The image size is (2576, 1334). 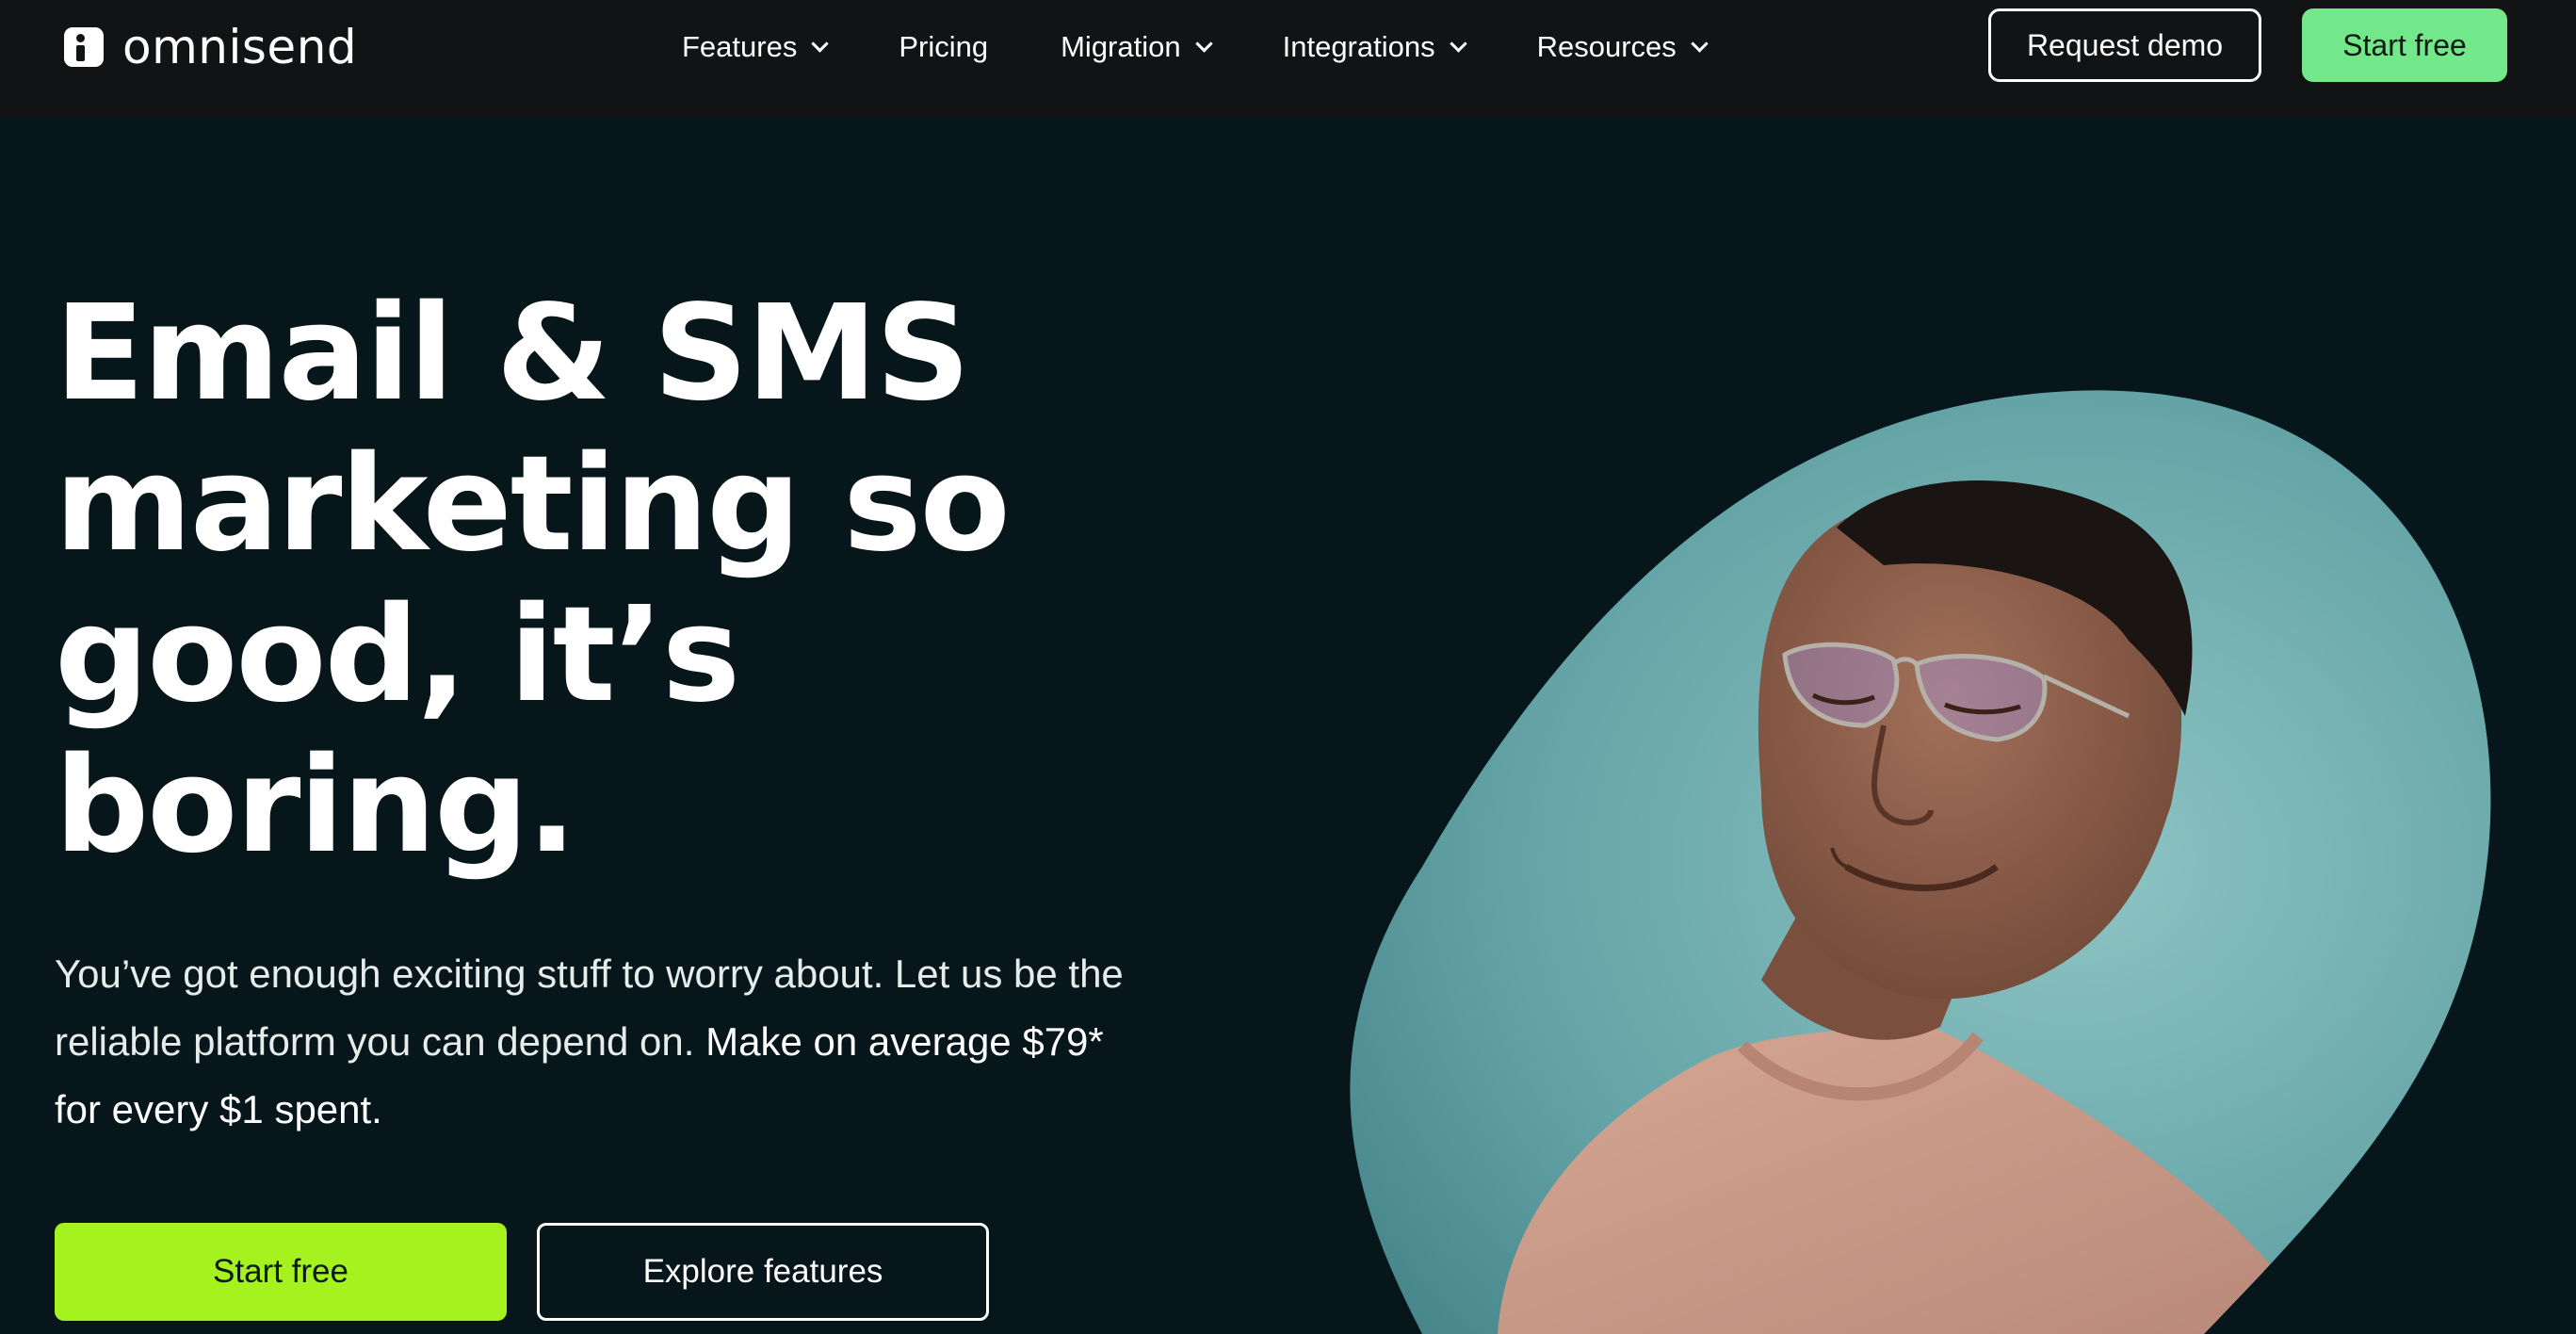 I want to click on start-free-button: Start free, so click(x=281, y=1272).